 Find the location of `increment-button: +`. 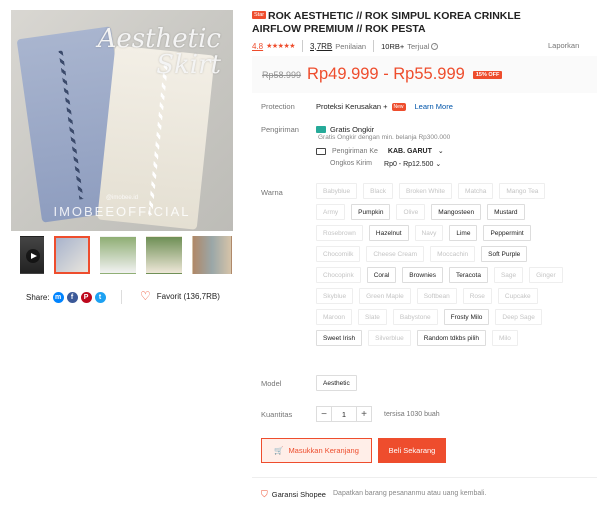

increment-button: + is located at coordinates (364, 414).